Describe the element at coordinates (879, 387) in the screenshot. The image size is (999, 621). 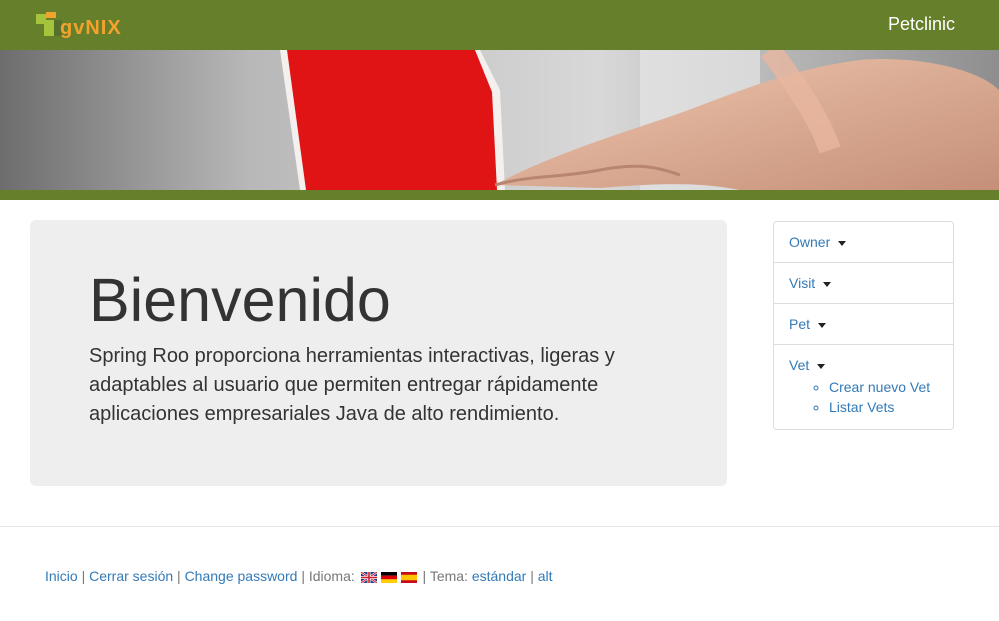
I see `create-vet-link: Crear nuevo Vet` at that location.